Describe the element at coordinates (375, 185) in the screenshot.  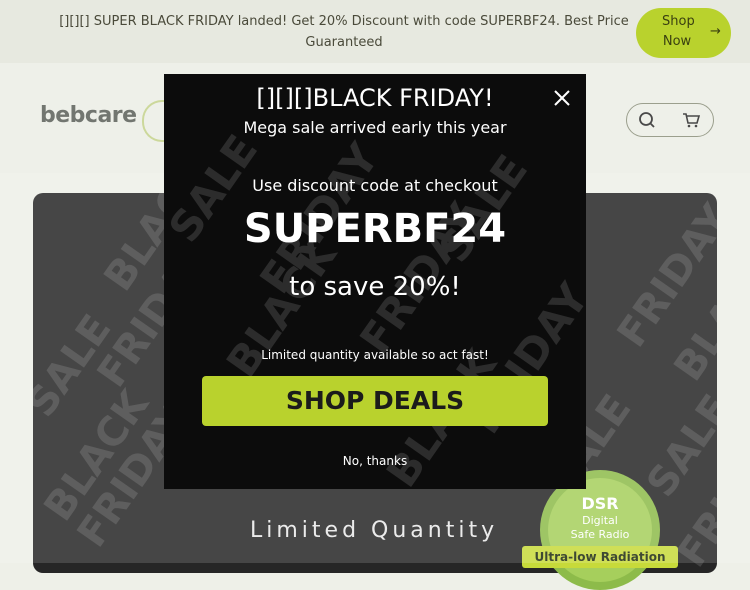
I see `modal-use-code-text: Use discount code at checkout` at that location.